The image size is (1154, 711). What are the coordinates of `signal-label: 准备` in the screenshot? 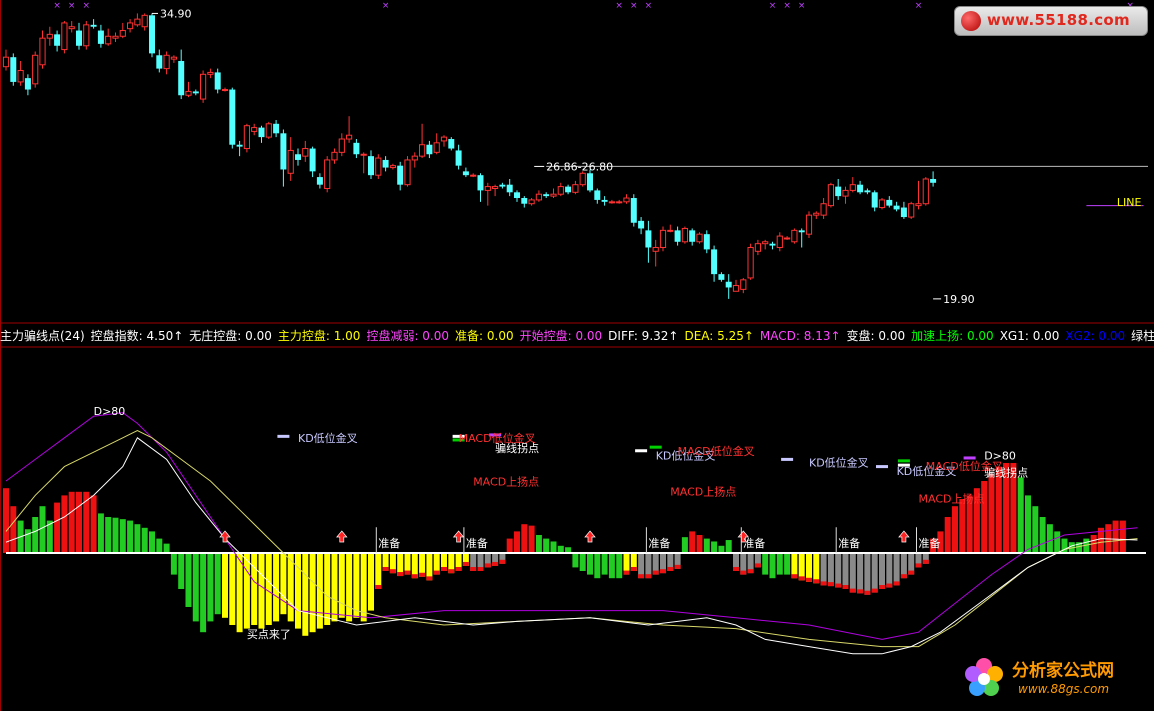 It's located at (389, 543).